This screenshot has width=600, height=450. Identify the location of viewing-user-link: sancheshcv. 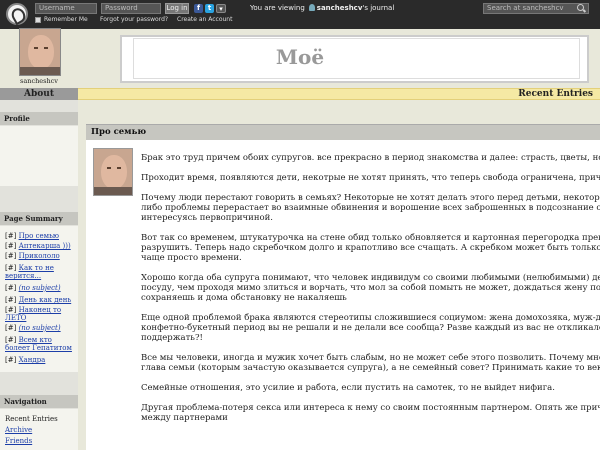
(340, 8).